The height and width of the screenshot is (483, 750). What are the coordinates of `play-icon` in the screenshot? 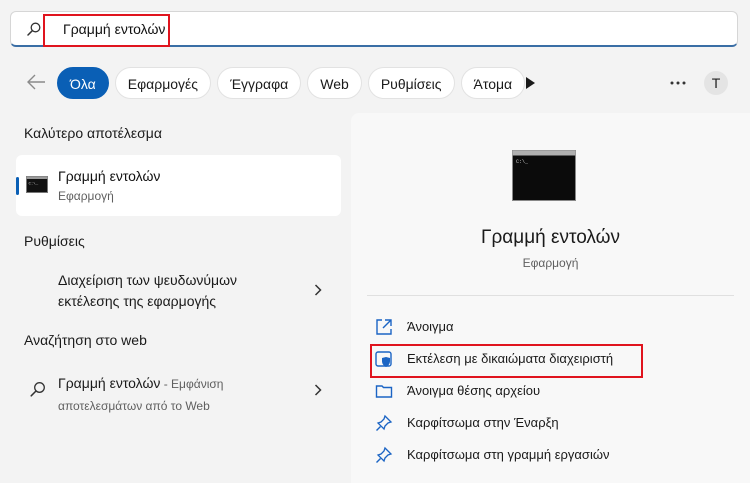 It's located at (530, 83).